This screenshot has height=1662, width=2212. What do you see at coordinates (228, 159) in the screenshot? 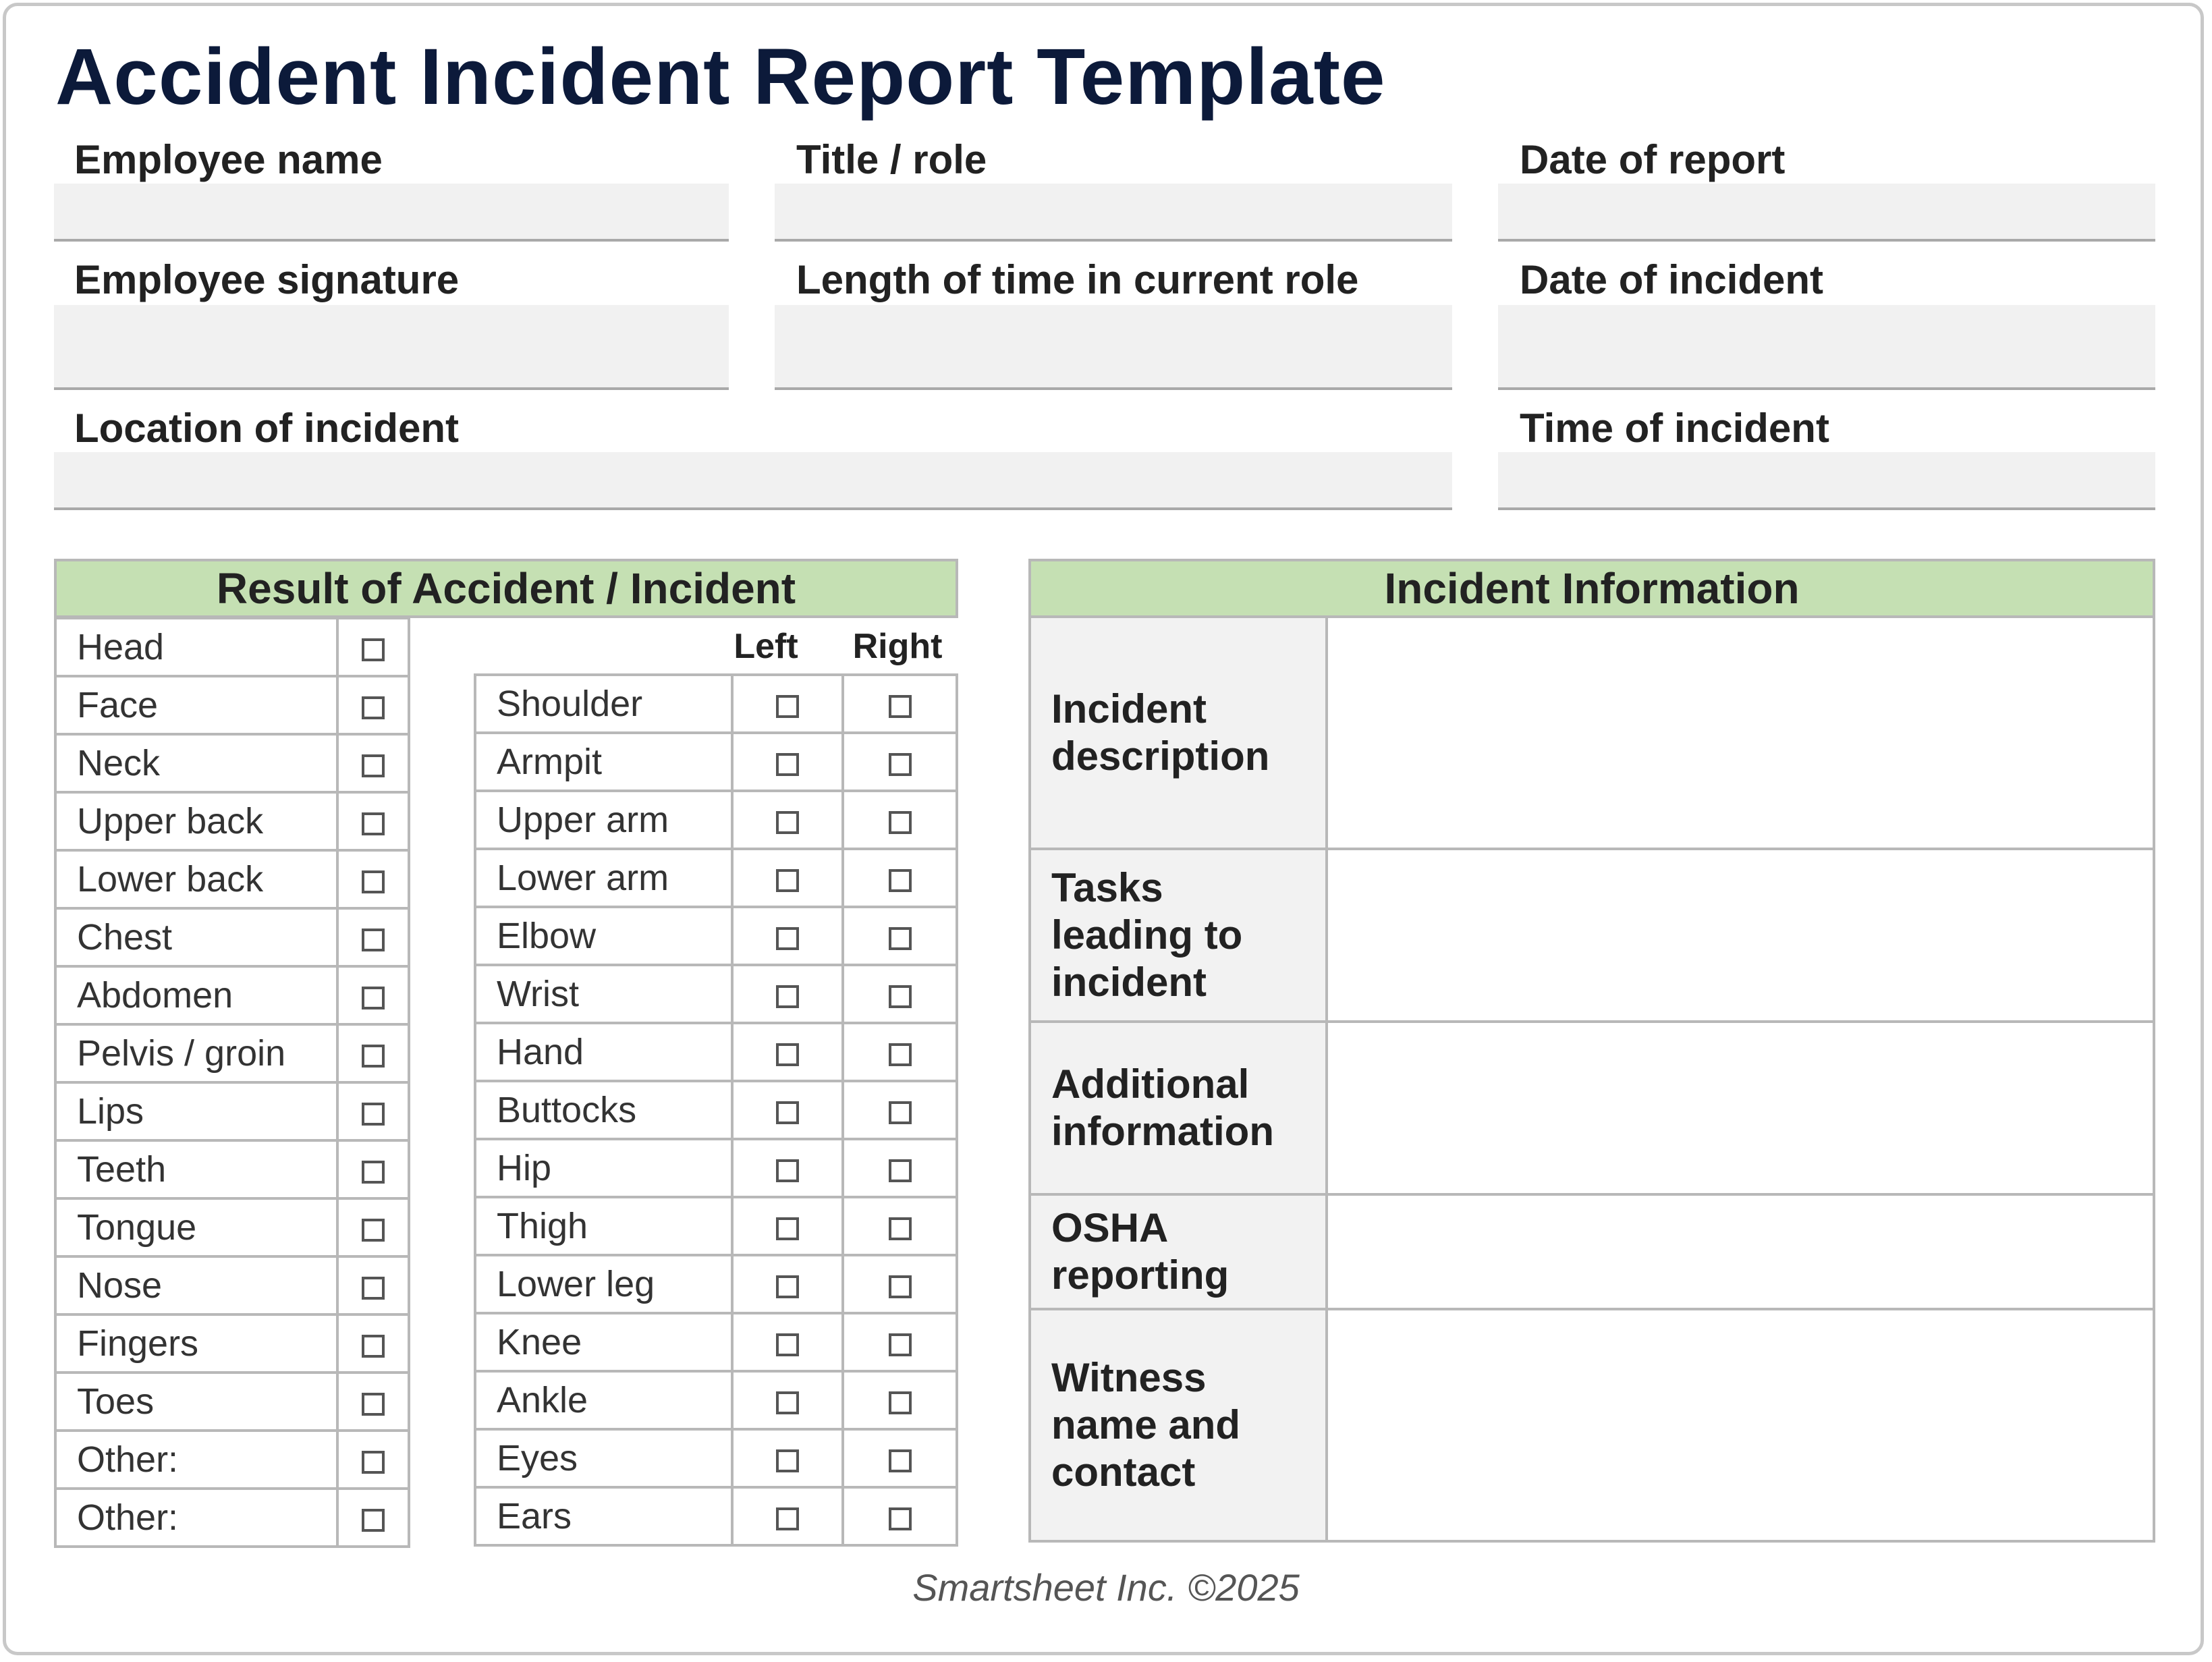
I see `employee-name-label: Employee name` at bounding box center [228, 159].